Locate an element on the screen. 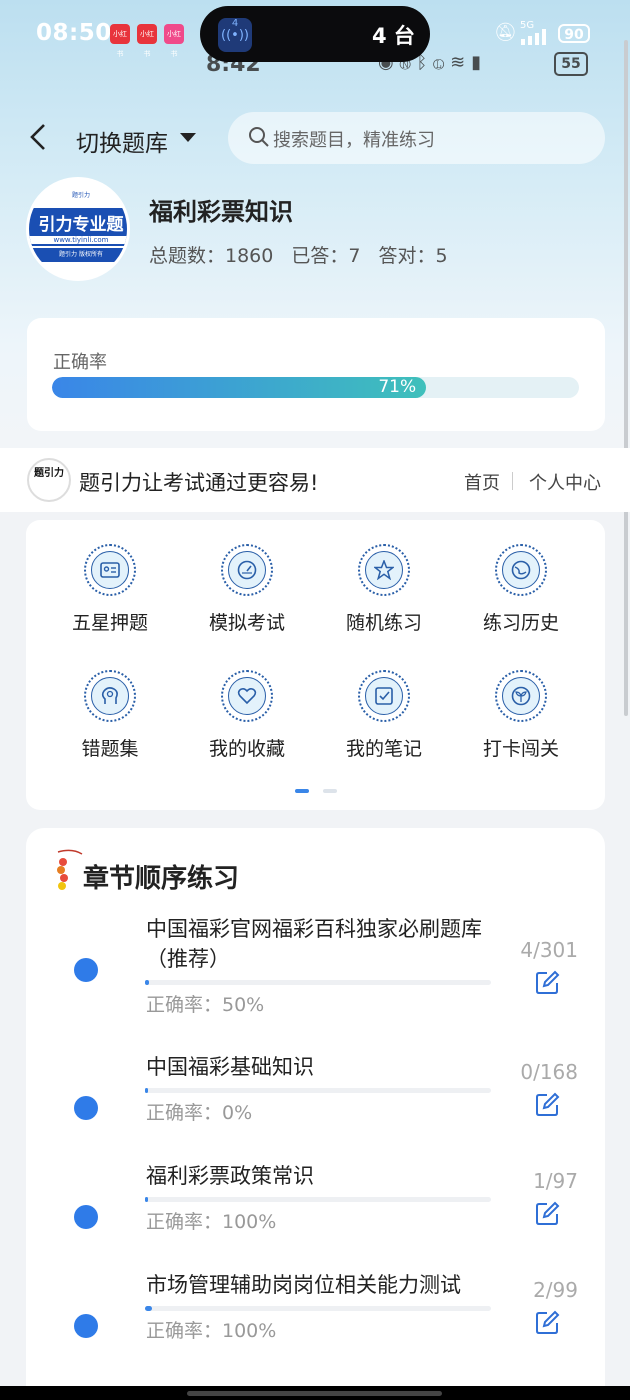 This screenshot has height=1400, width=630. logo-url: www.tiyinli.com is located at coordinates (78, 240).